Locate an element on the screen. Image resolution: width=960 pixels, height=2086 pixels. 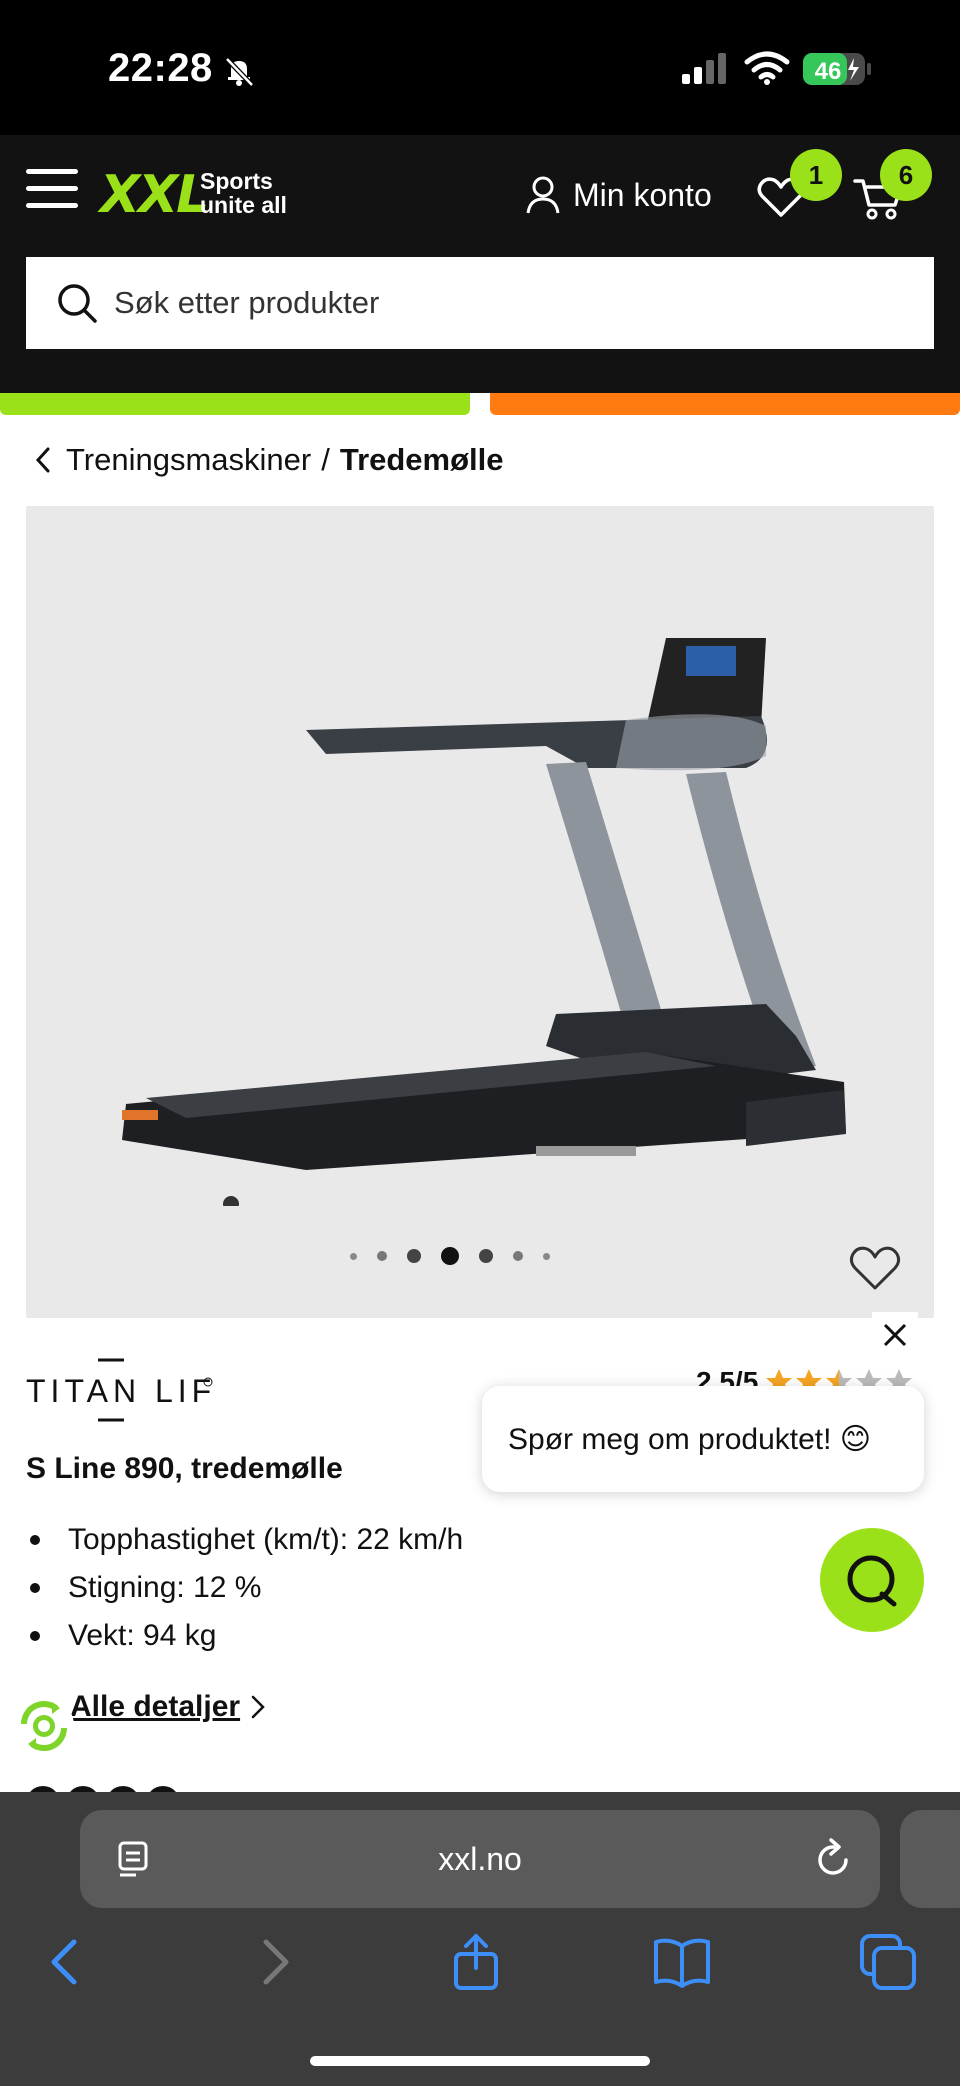
cart-count-badge: 6 is located at coordinates (906, 175).